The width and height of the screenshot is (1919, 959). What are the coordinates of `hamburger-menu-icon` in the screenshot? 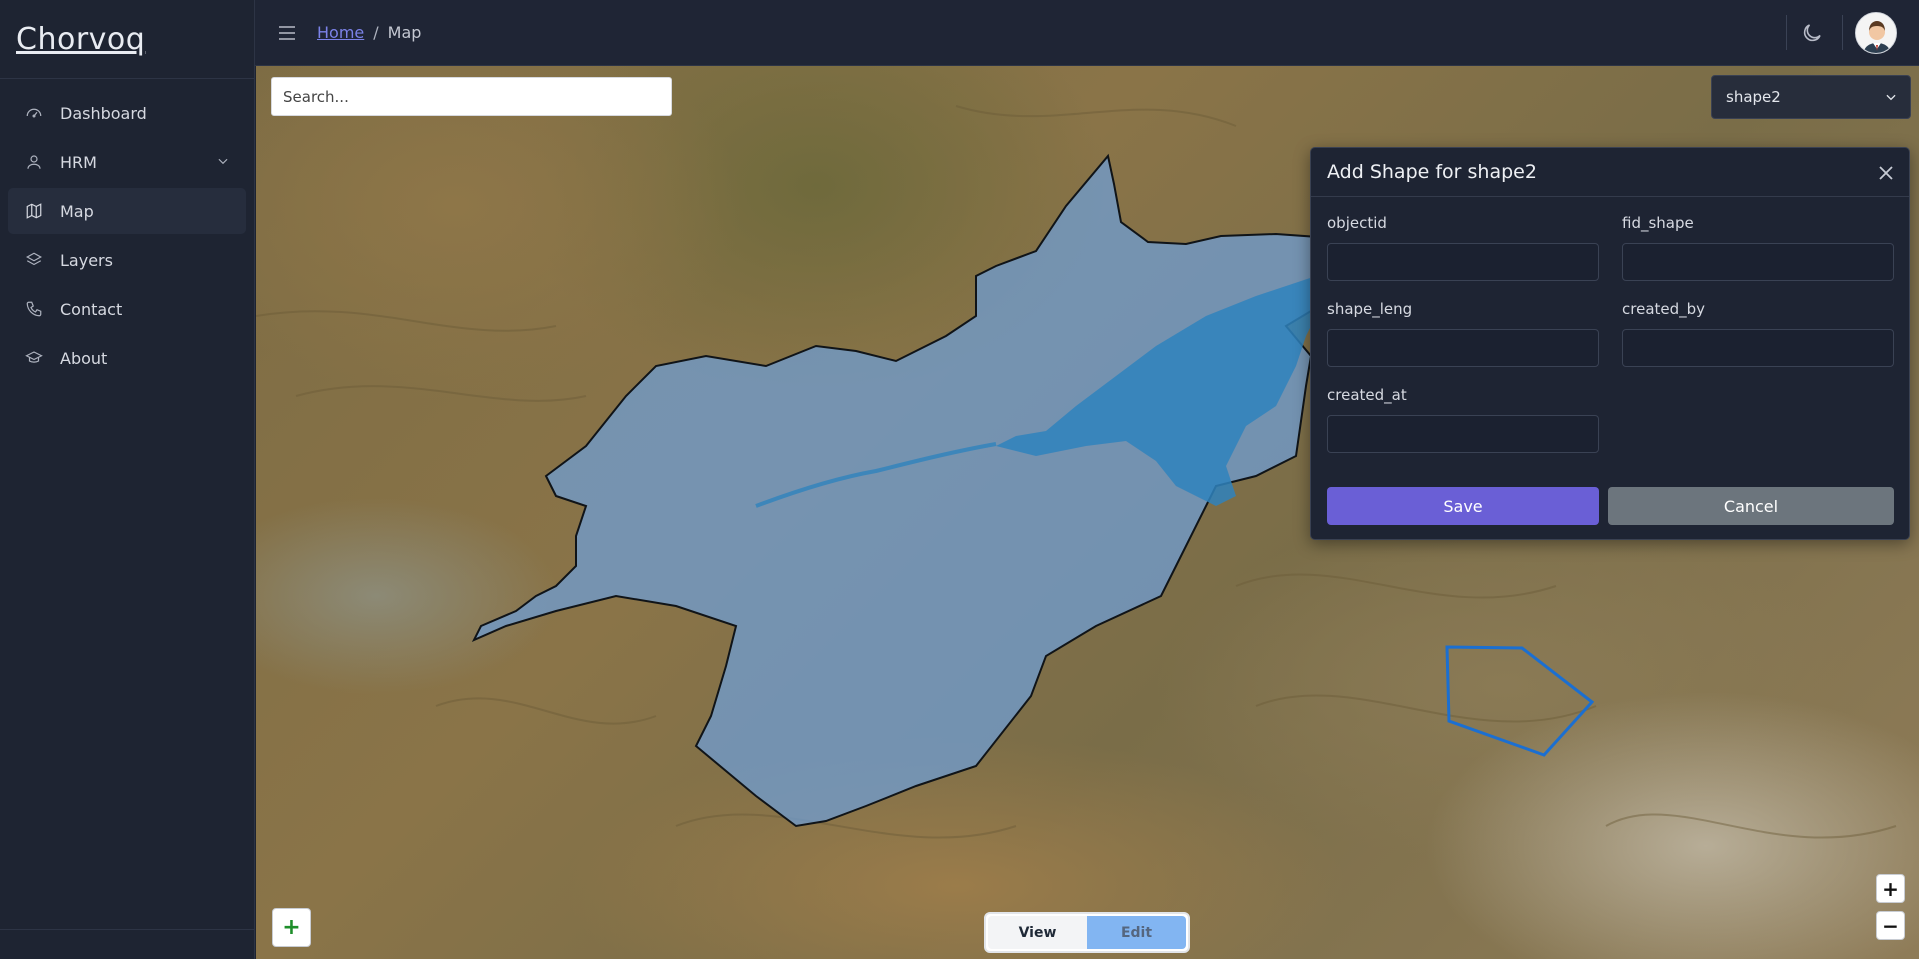 It's located at (287, 33).